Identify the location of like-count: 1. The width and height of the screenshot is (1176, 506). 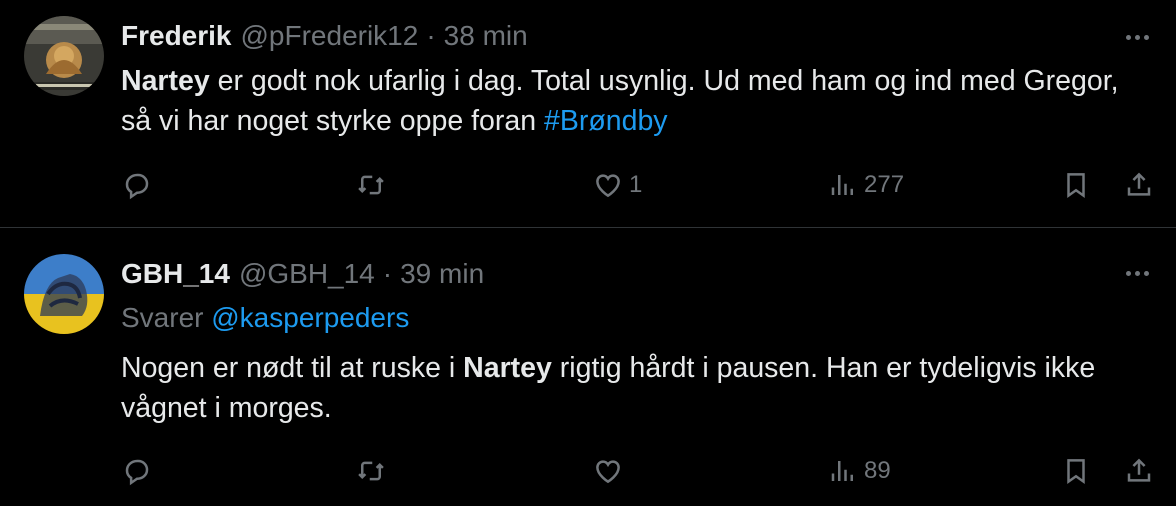
(636, 184).